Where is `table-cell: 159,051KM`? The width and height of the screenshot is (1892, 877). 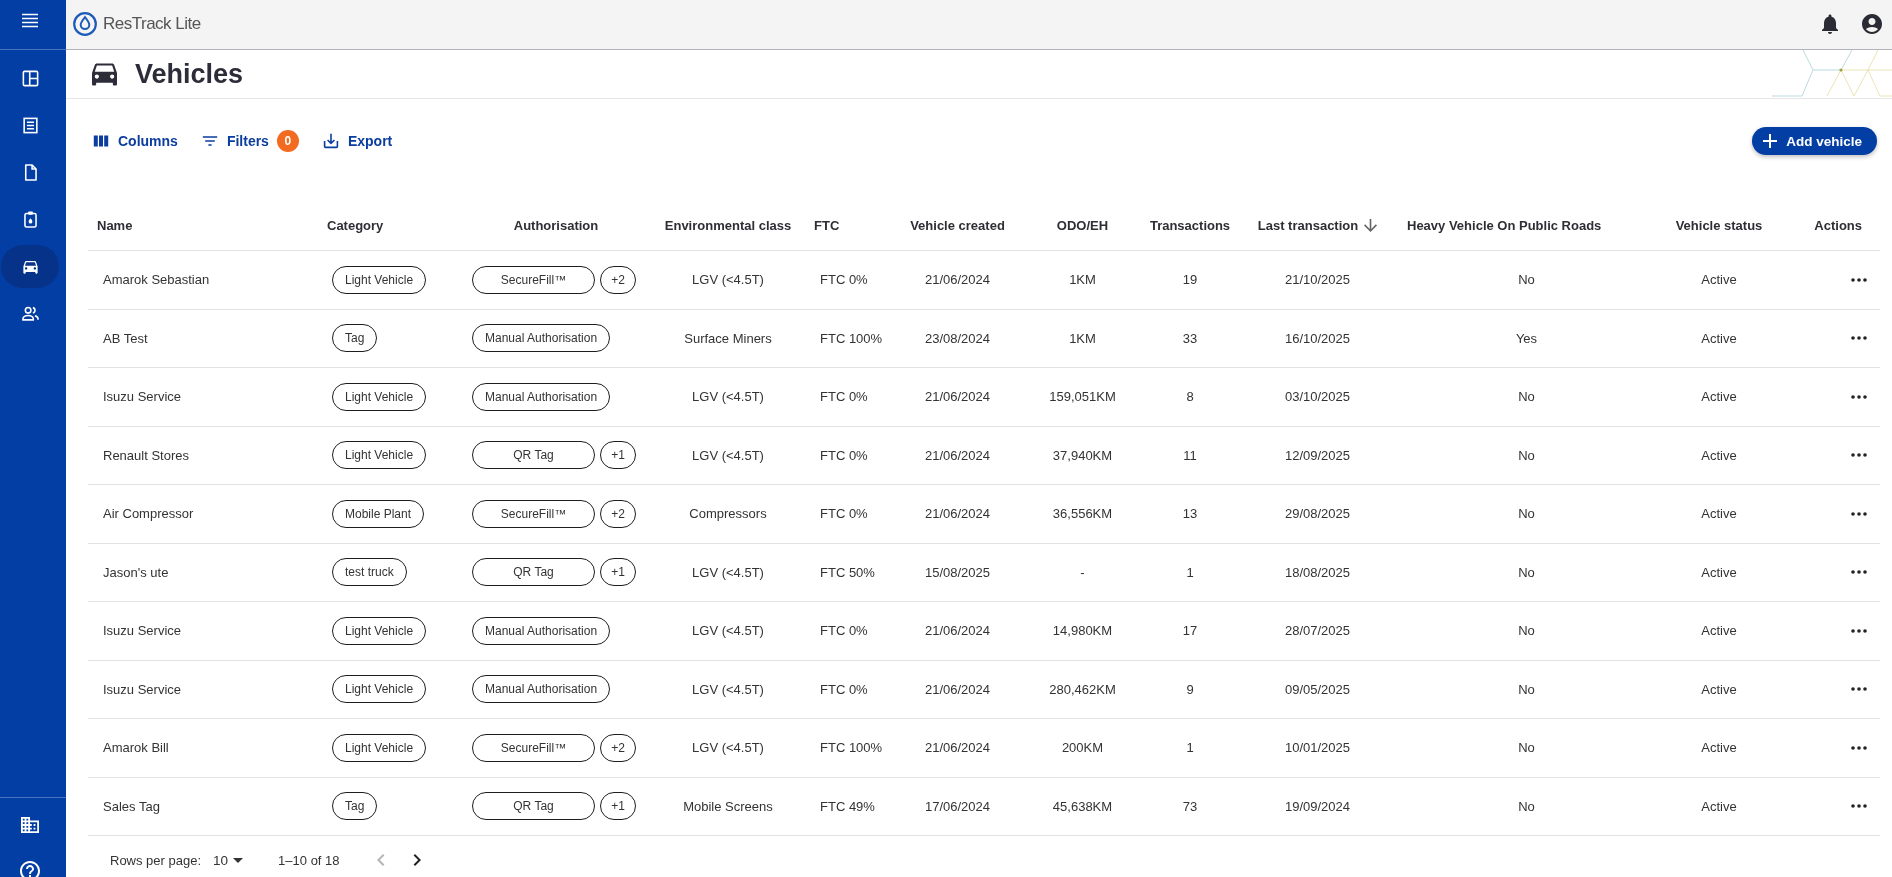 table-cell: 159,051KM is located at coordinates (1082, 397).